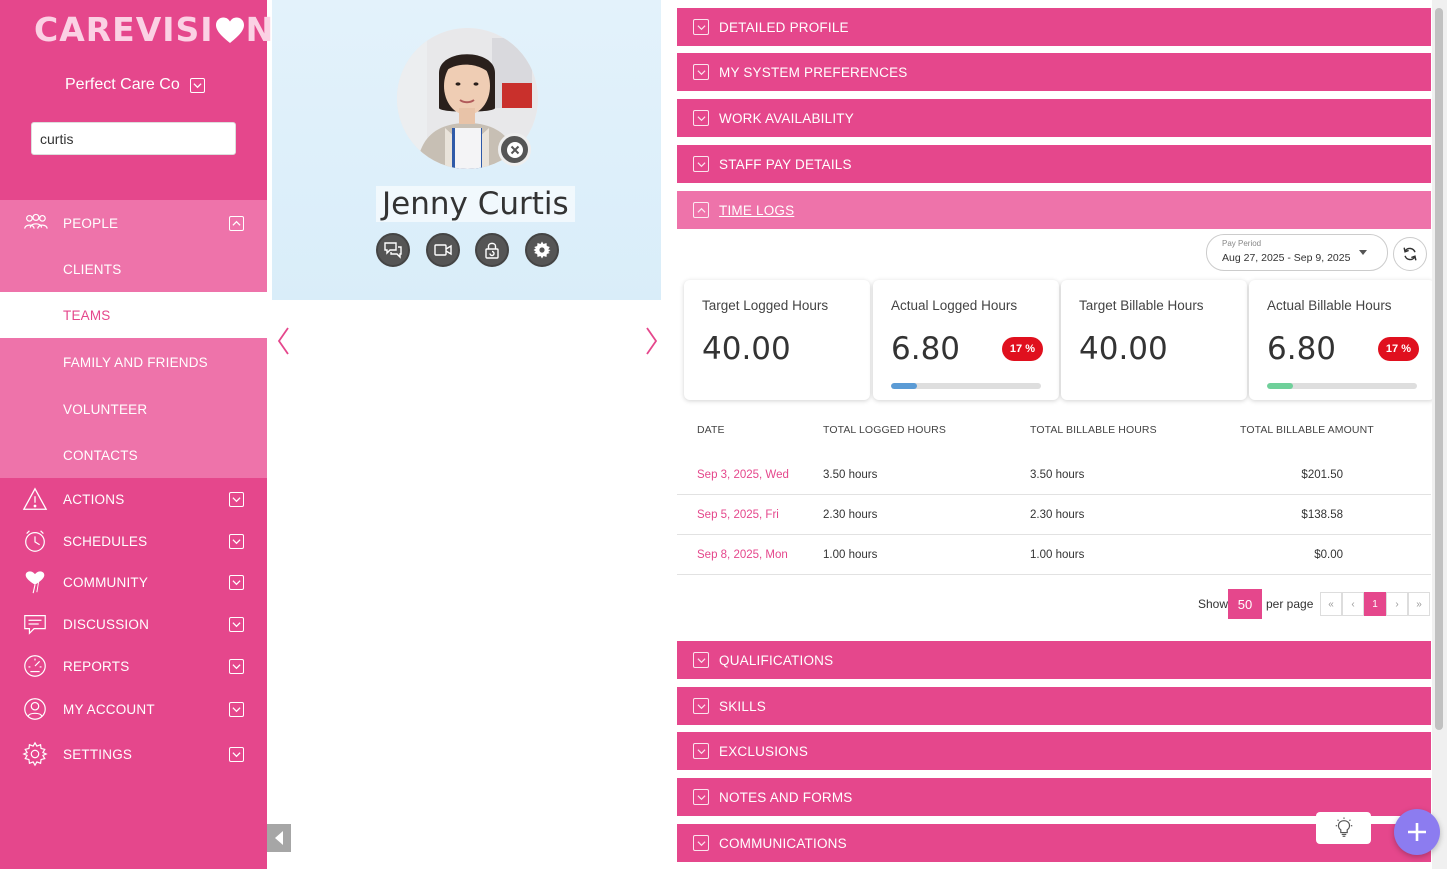 This screenshot has height=869, width=1447. Describe the element at coordinates (133, 499) in the screenshot. I see `nav-actions: ACTIONS` at that location.